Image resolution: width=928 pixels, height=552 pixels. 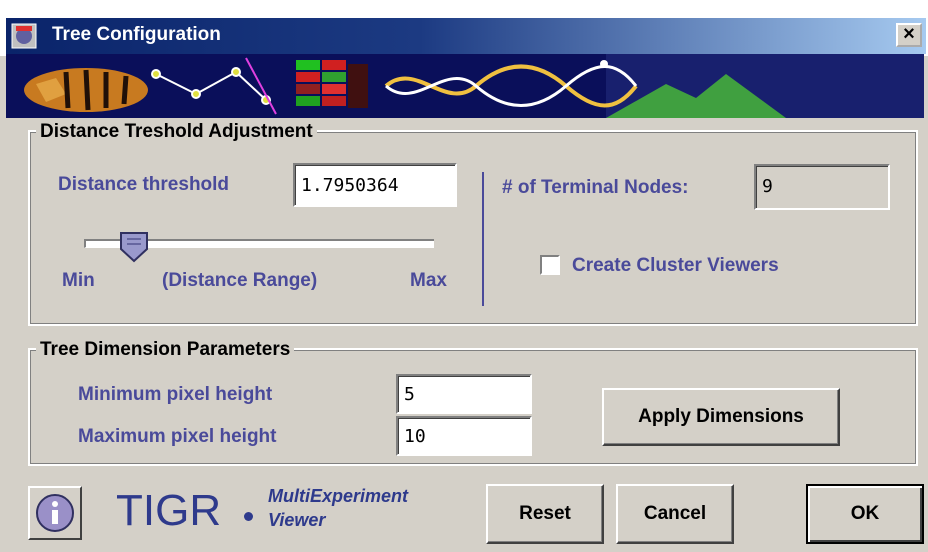 I want to click on reset-button: Reset, so click(x=545, y=514).